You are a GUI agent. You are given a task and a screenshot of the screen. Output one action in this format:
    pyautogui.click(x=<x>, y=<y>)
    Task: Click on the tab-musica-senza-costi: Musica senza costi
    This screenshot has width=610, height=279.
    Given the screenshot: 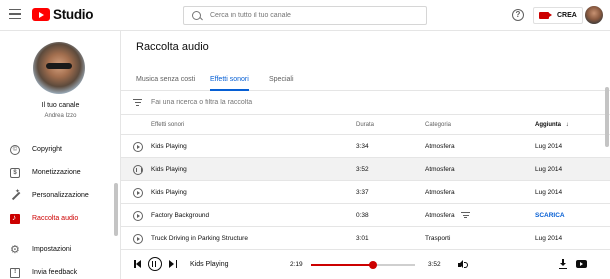 What is the action you would take?
    pyautogui.click(x=165, y=83)
    